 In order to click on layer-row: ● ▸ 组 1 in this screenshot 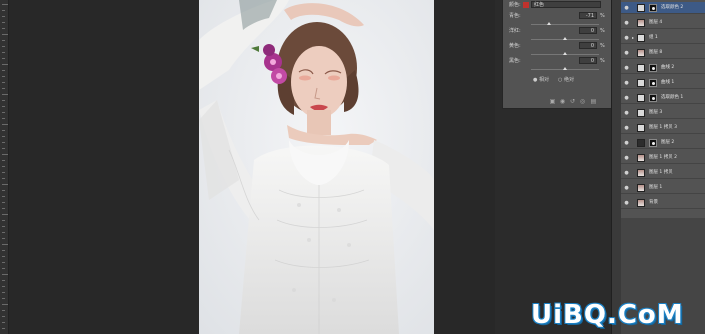, I will do `click(663, 38)`.